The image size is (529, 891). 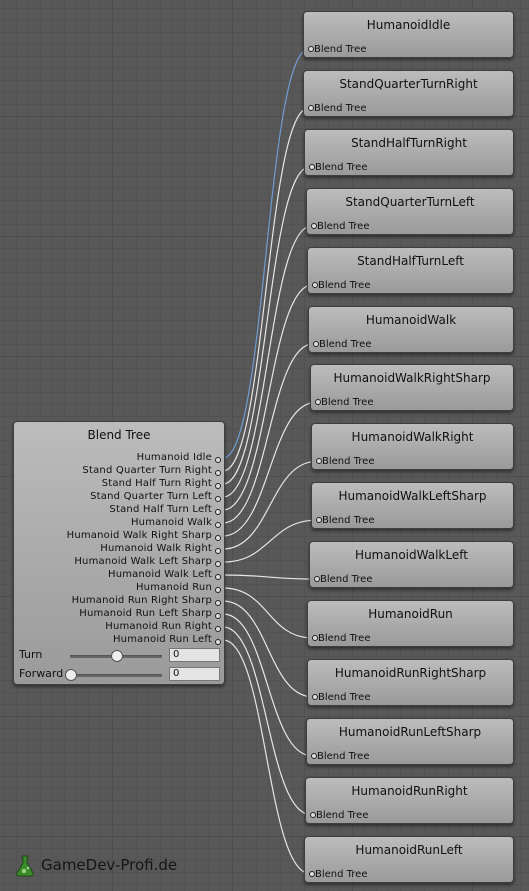 I want to click on param-forward-slider, so click(x=116, y=675).